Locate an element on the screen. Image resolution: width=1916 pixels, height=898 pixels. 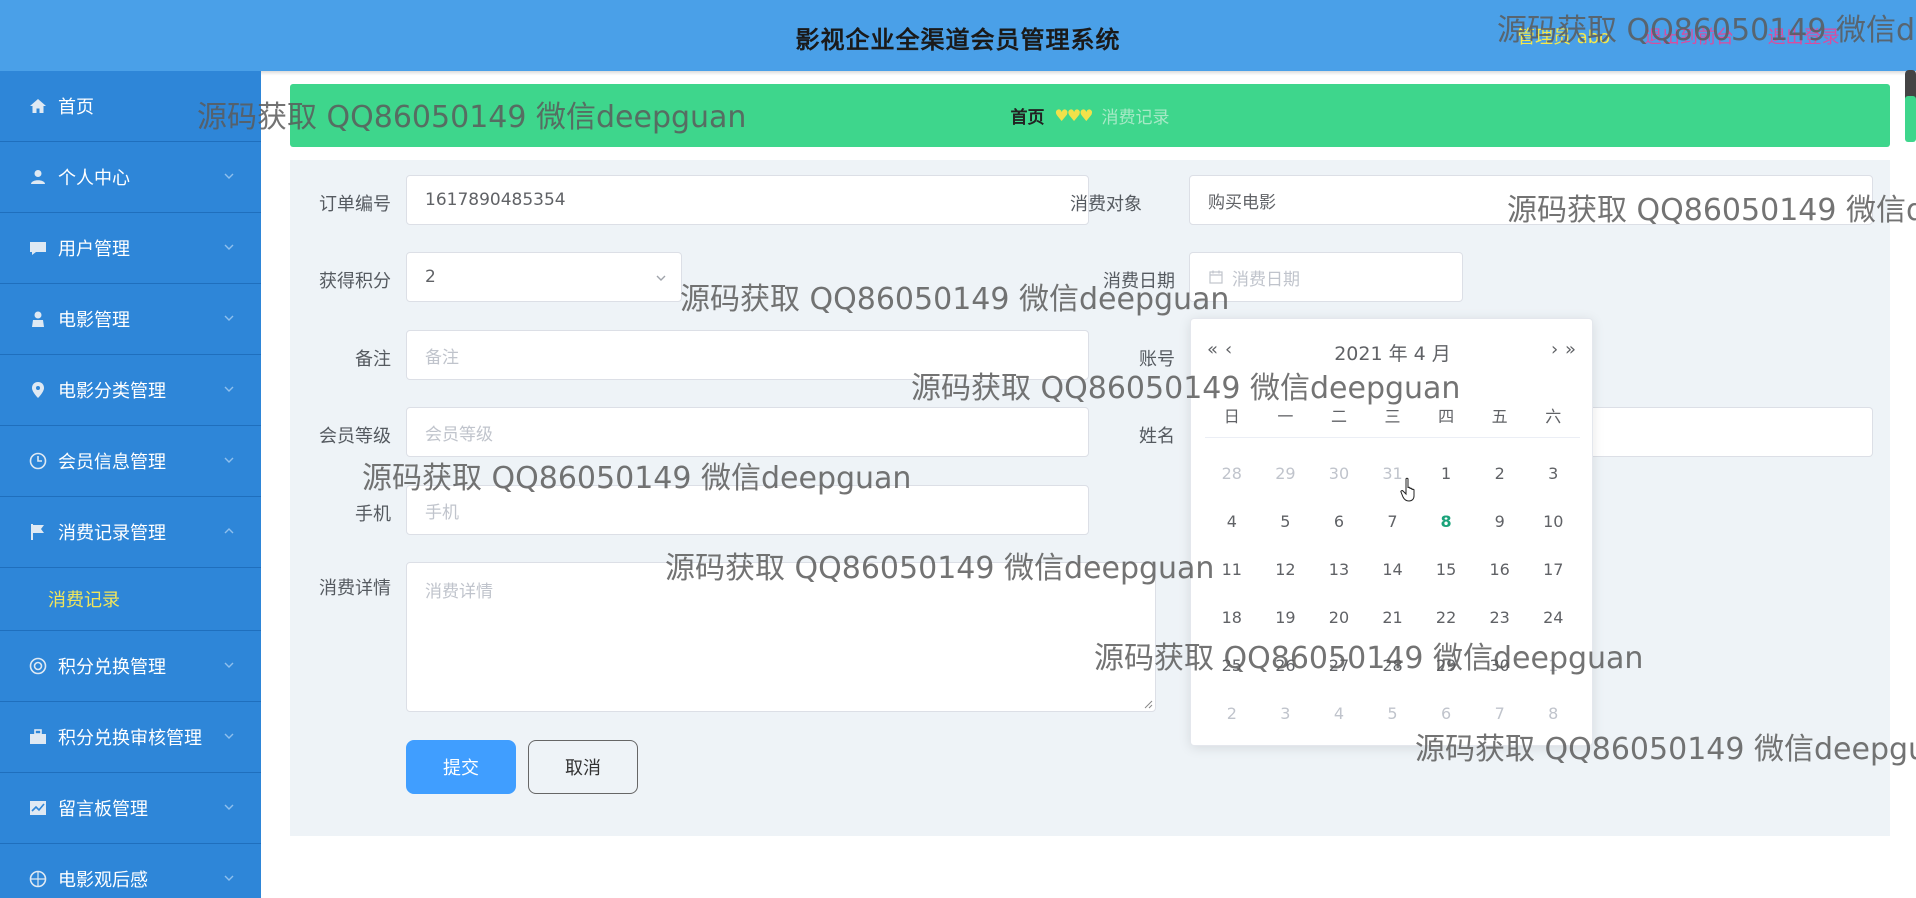
sidebar-item-member-info: 会员信息管理 is located at coordinates (130, 461).